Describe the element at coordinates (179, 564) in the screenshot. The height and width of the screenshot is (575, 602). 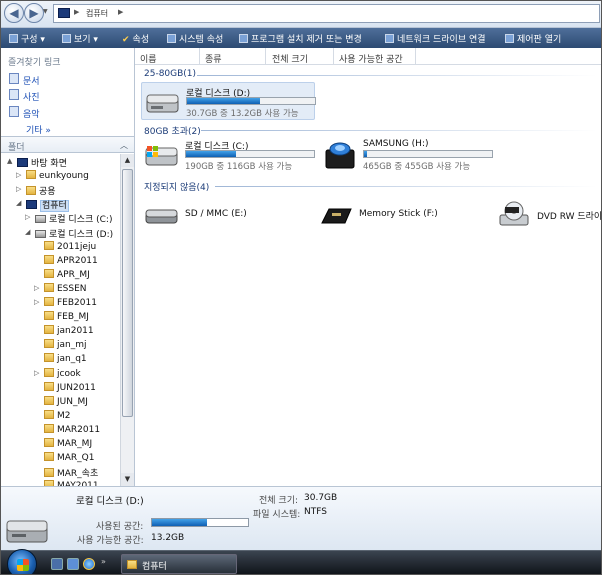
I see `taskbar-window-button: 컴퓨터` at that location.